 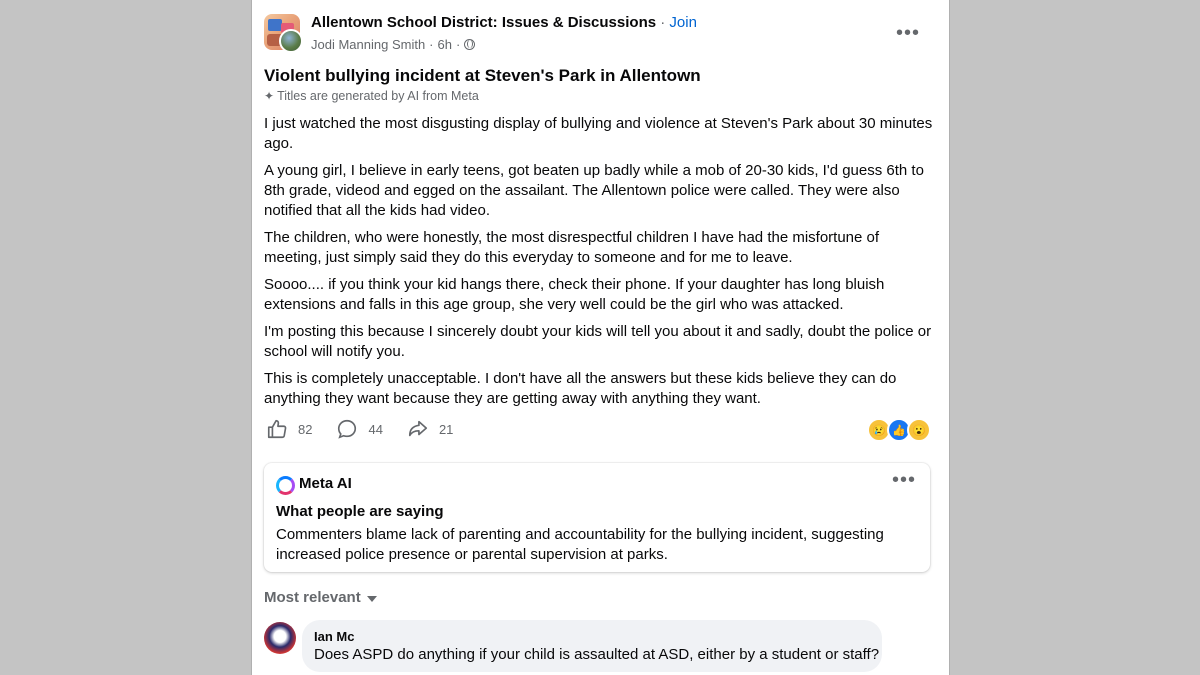 What do you see at coordinates (359, 429) in the screenshot?
I see `comment-button: 44` at bounding box center [359, 429].